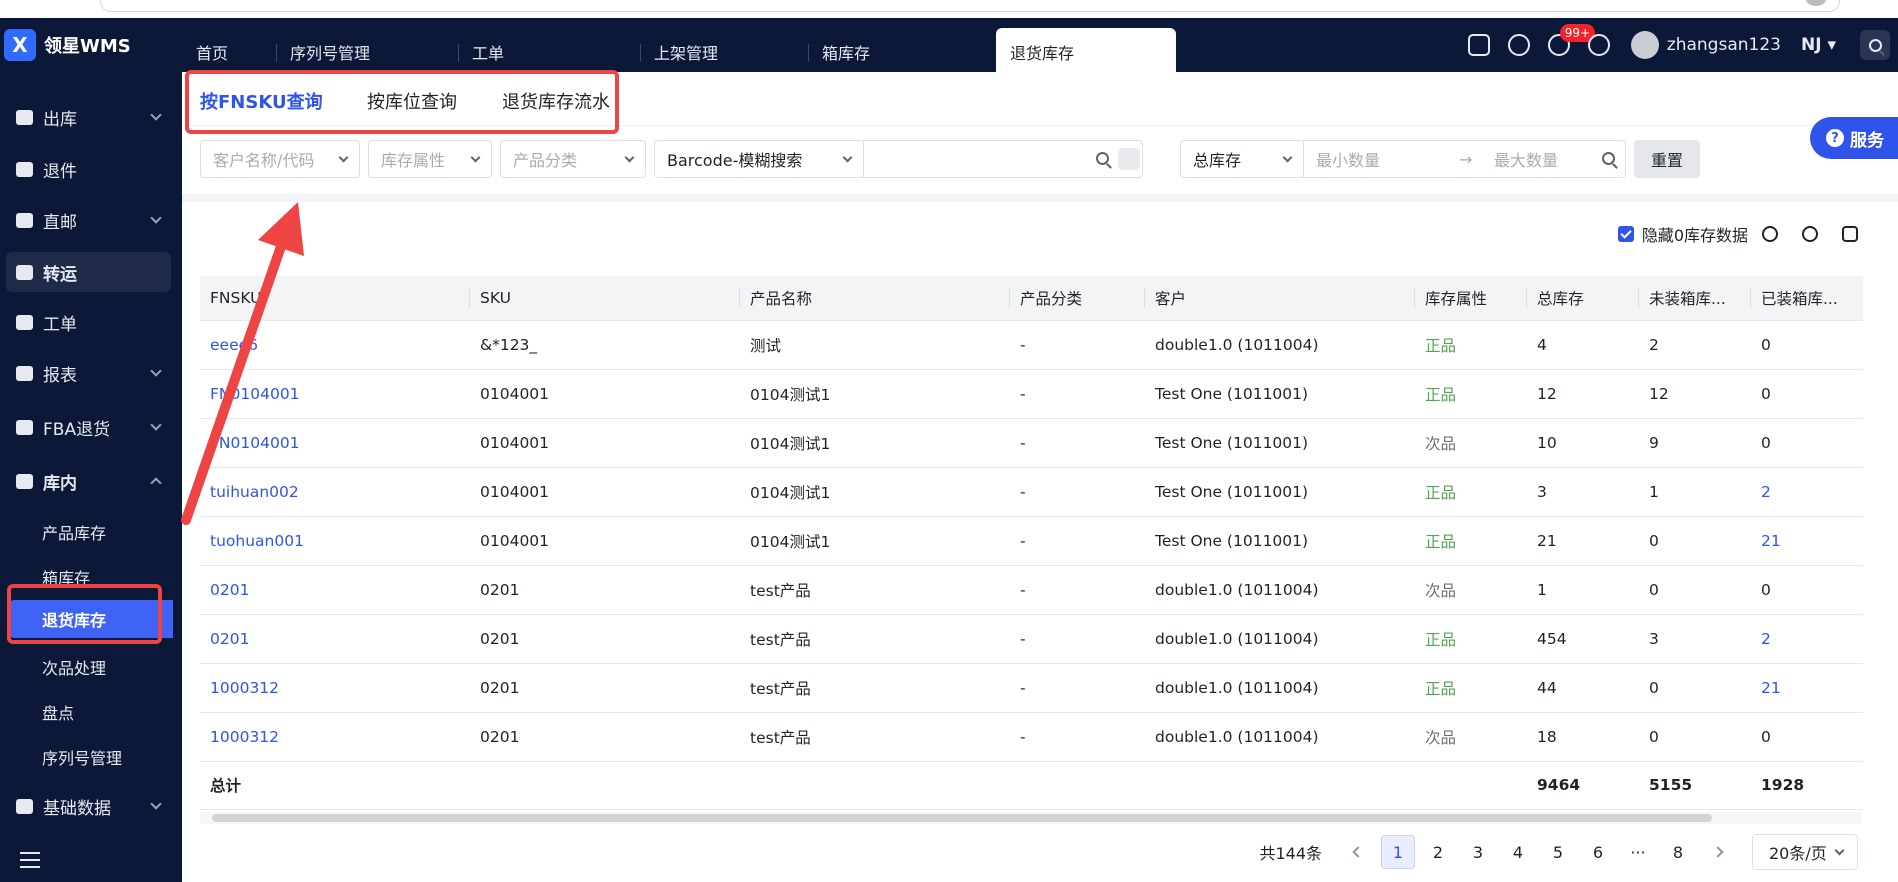 The height and width of the screenshot is (882, 1898). Describe the element at coordinates (1242, 159) in the screenshot. I see `stock-type-select: 总库存` at that location.